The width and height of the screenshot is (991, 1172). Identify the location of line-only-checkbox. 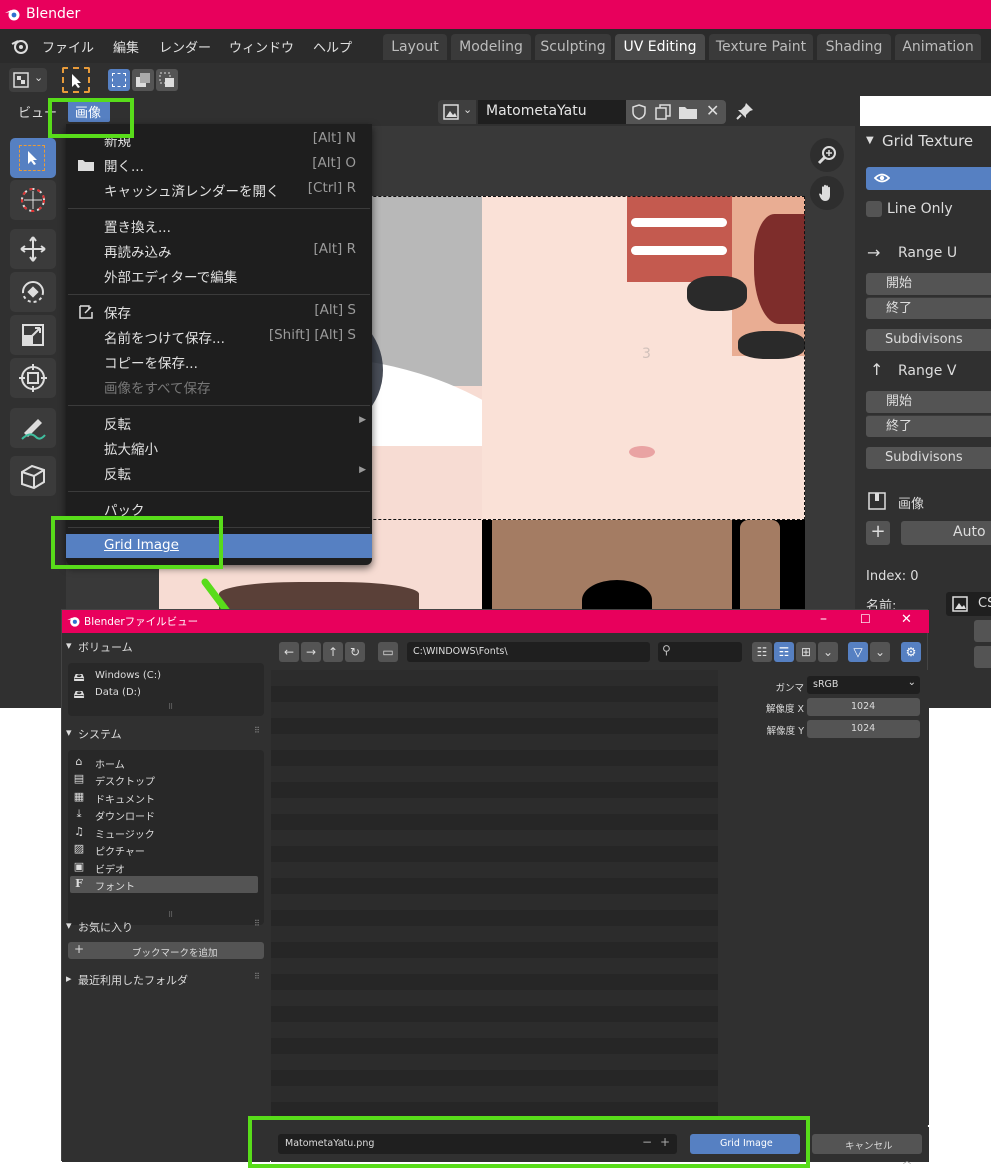
(874, 209).